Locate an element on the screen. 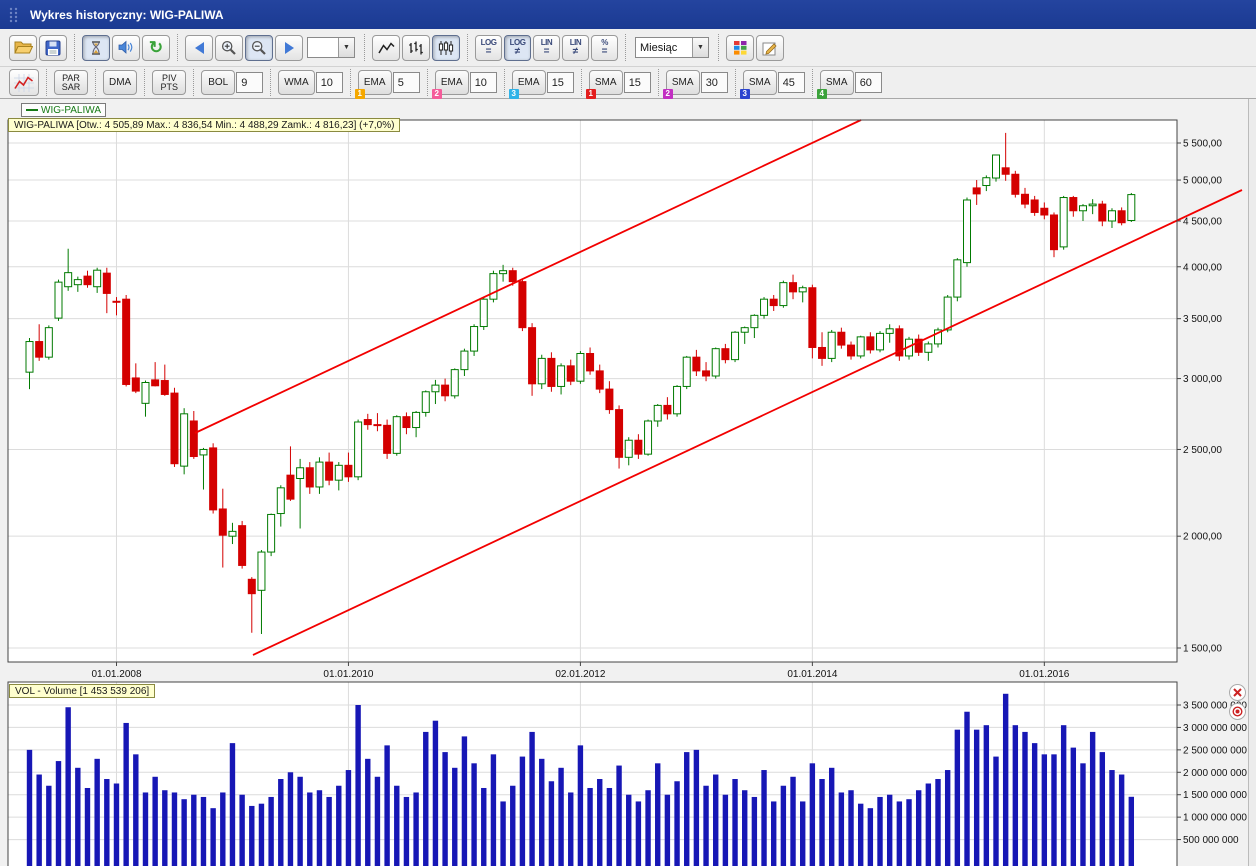 This screenshot has width=1256, height=866. interval-select-value: Miesiąc is located at coordinates (659, 47).